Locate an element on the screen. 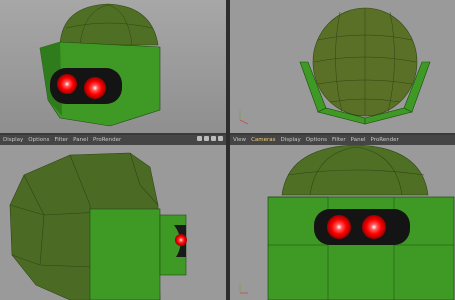  rotate-view-icon is located at coordinates (213, 138).